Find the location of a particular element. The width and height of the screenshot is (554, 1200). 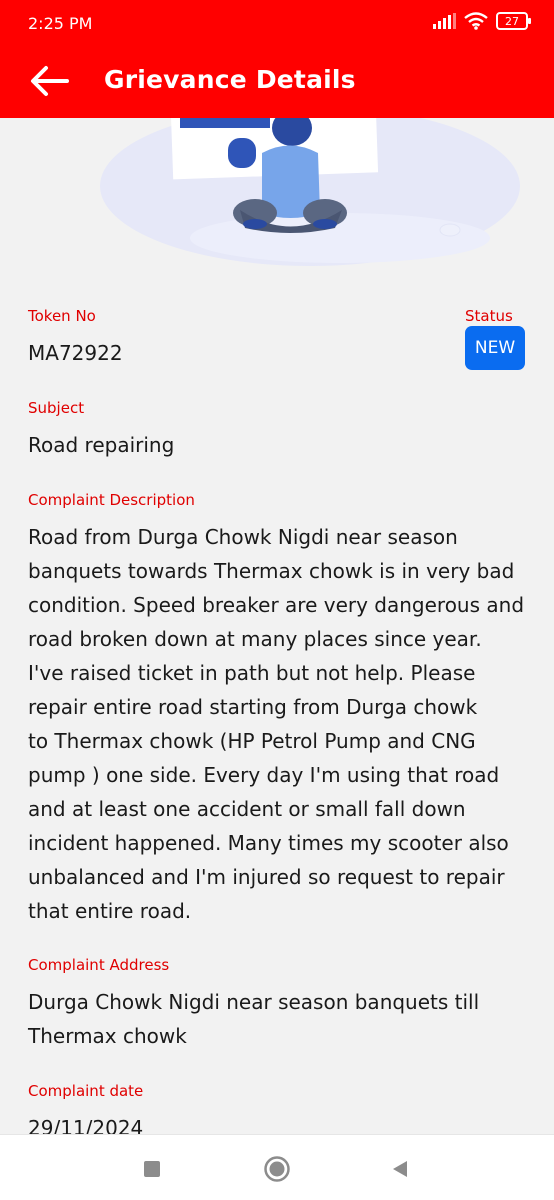

status-value: NEW is located at coordinates (495, 348).